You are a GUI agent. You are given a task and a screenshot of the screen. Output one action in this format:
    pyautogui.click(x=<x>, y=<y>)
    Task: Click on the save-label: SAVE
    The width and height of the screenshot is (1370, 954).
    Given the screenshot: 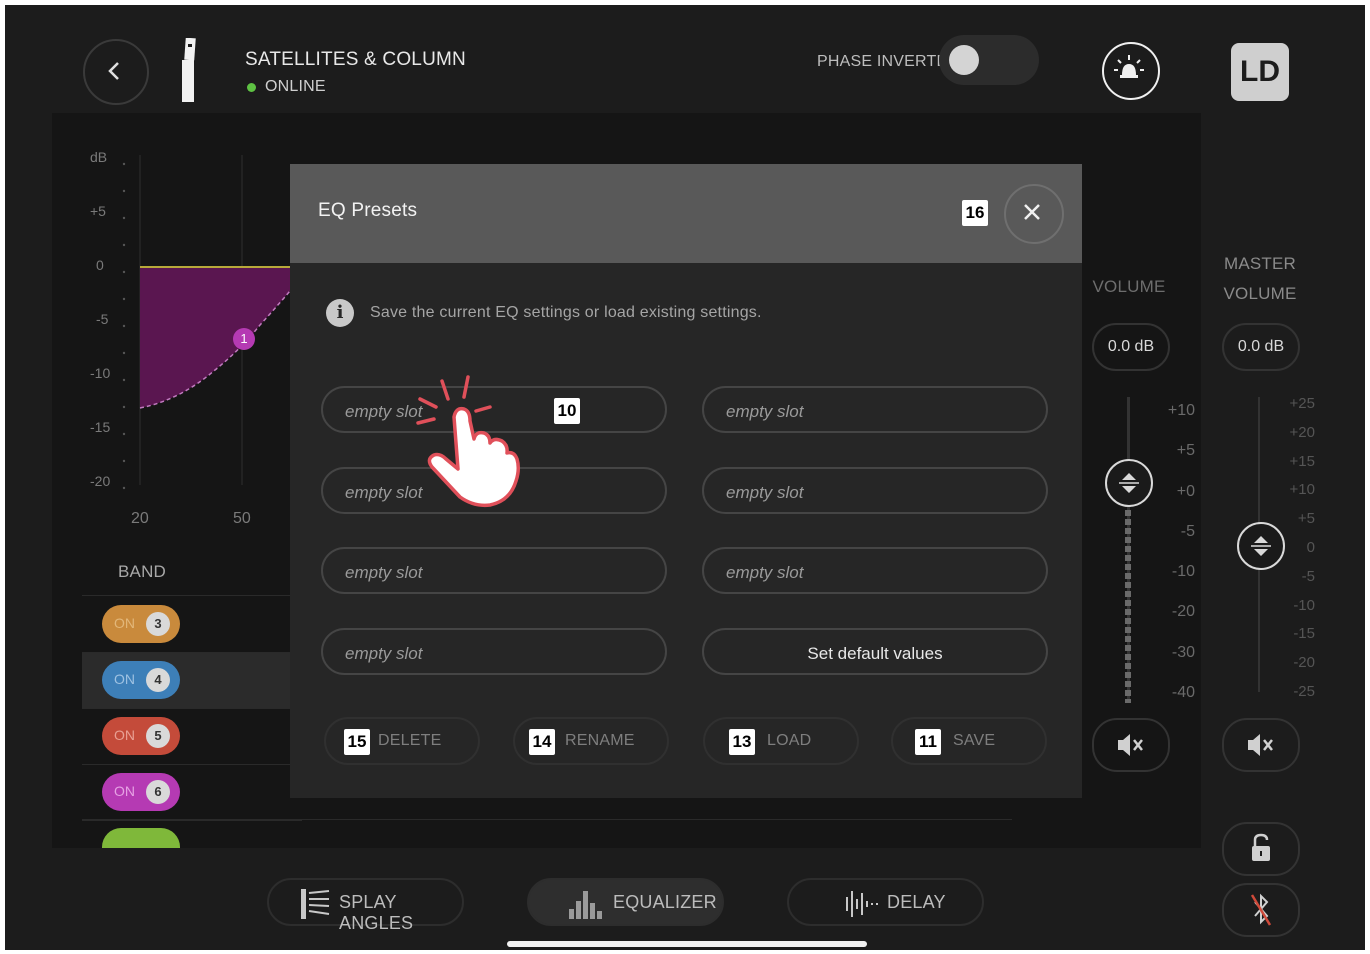 What is the action you would take?
    pyautogui.click(x=974, y=740)
    